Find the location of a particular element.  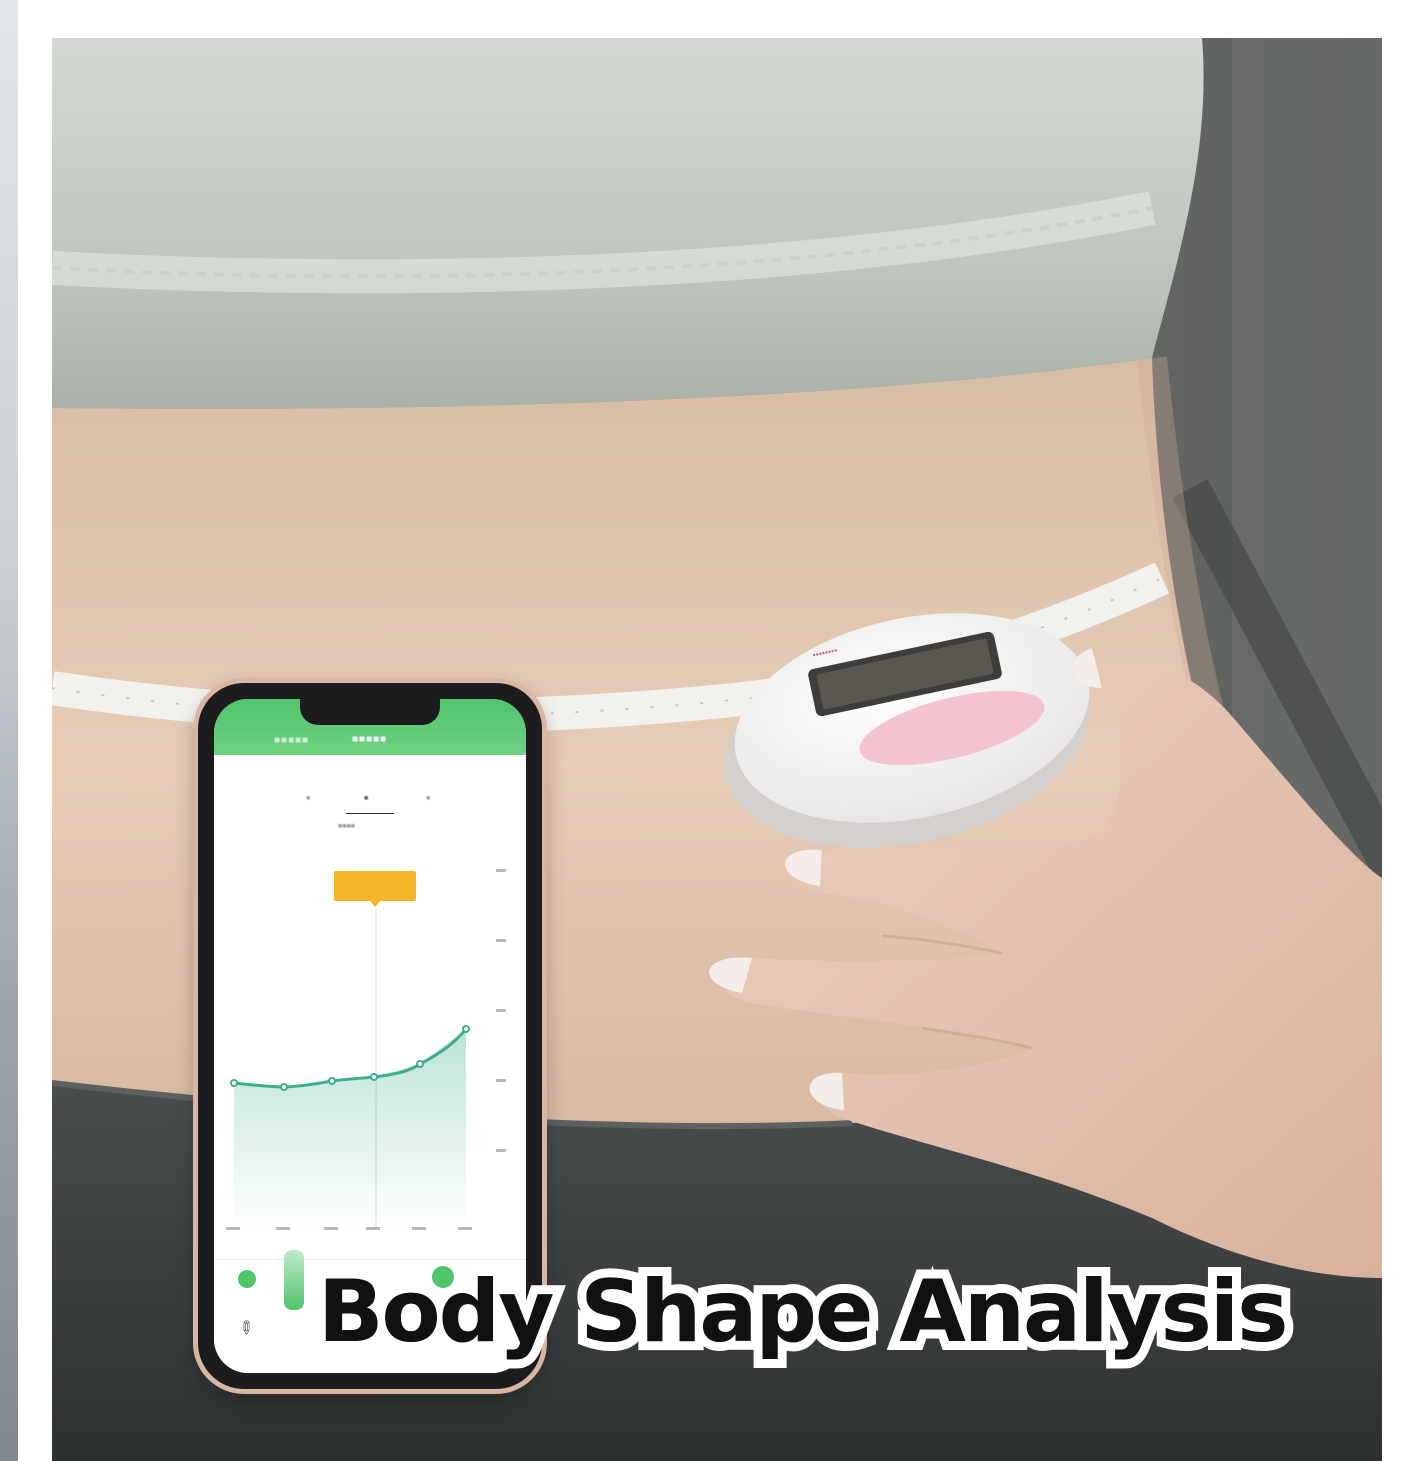

period-underline is located at coordinates (370, 813).